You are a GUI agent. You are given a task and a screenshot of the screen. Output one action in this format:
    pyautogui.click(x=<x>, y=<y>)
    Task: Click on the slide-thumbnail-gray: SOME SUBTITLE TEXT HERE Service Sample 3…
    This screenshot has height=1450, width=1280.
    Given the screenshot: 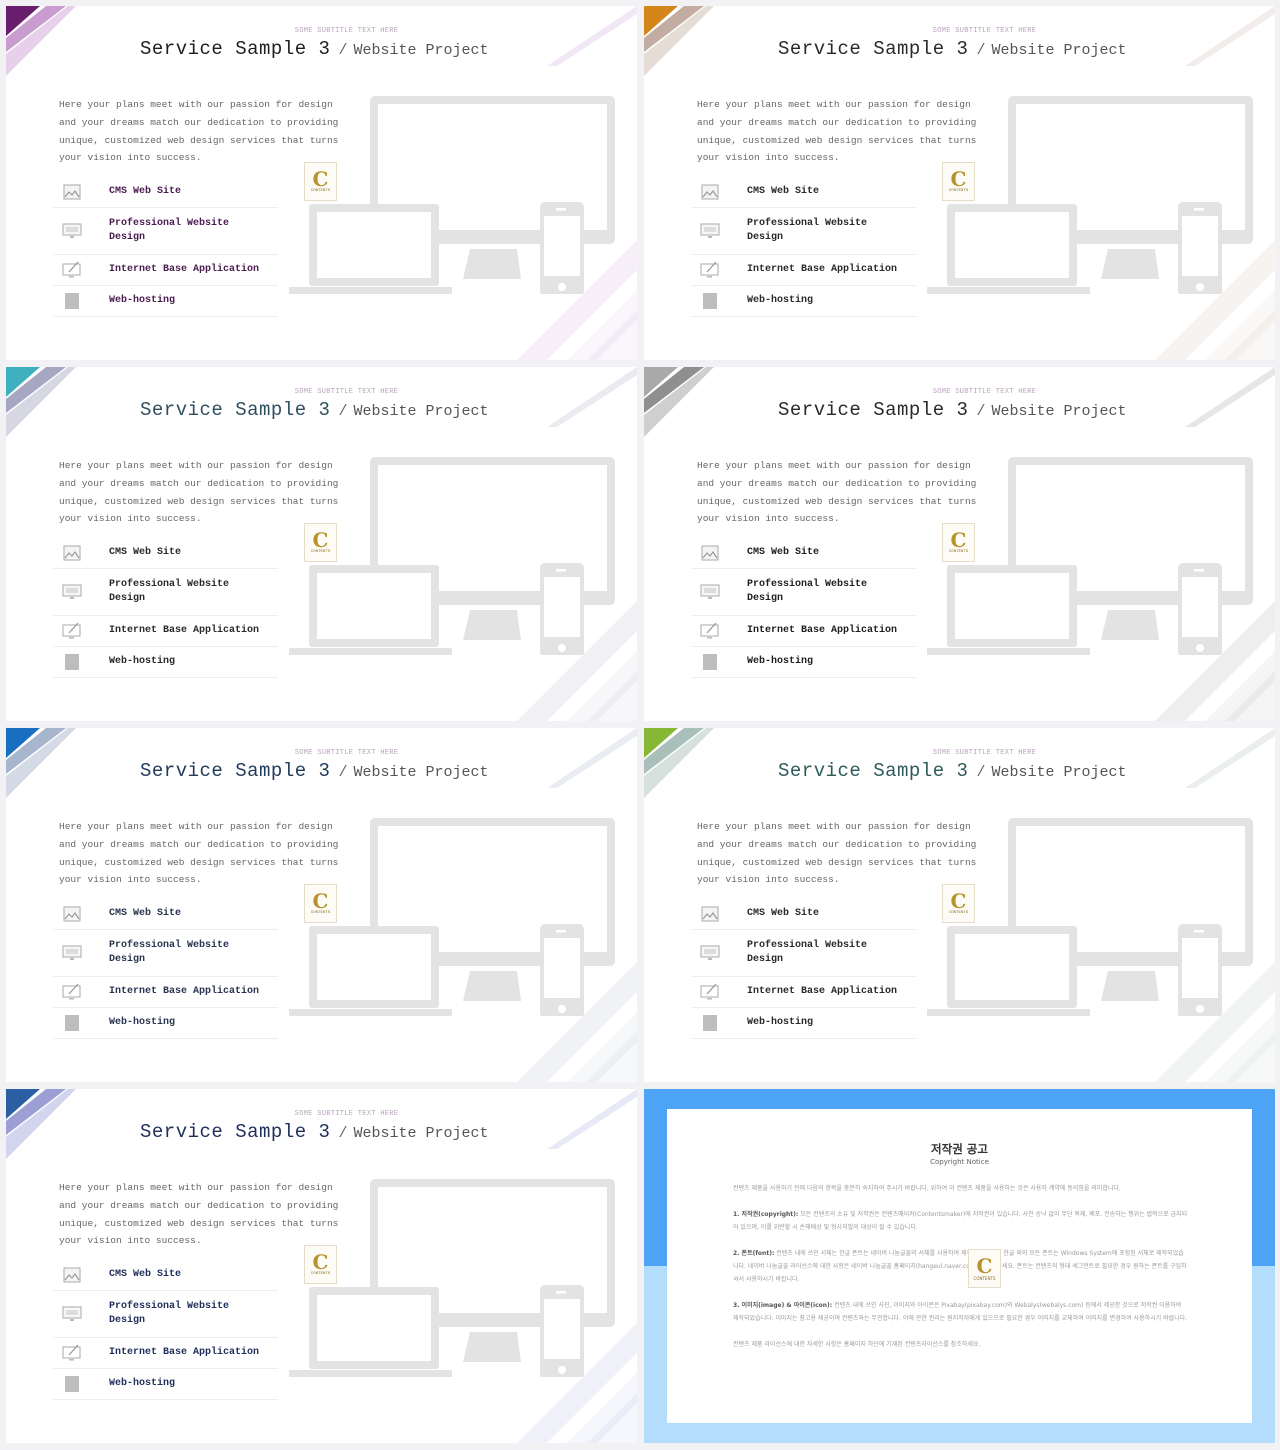 What is the action you would take?
    pyautogui.click(x=959, y=544)
    